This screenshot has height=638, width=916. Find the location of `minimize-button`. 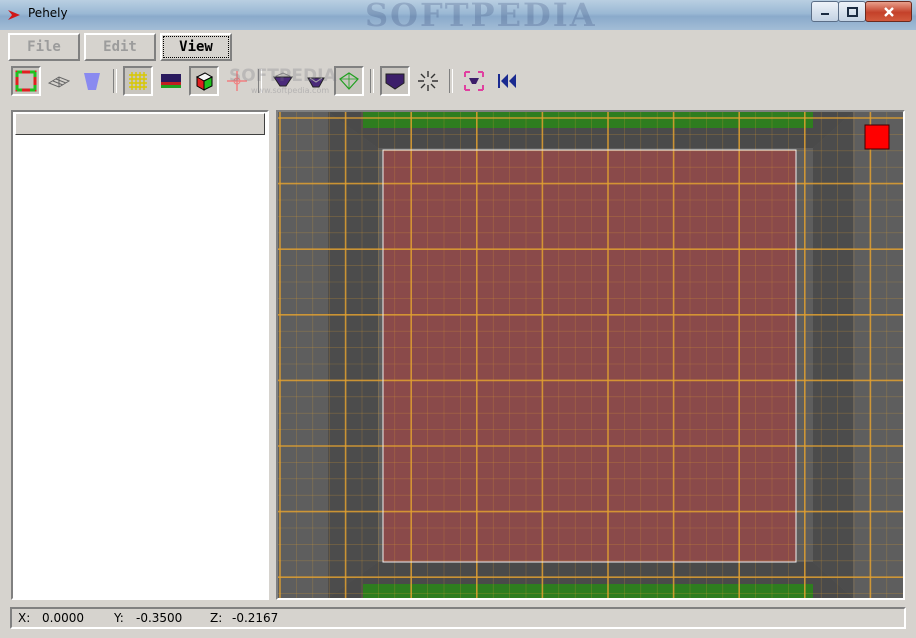

minimize-button is located at coordinates (825, 11).